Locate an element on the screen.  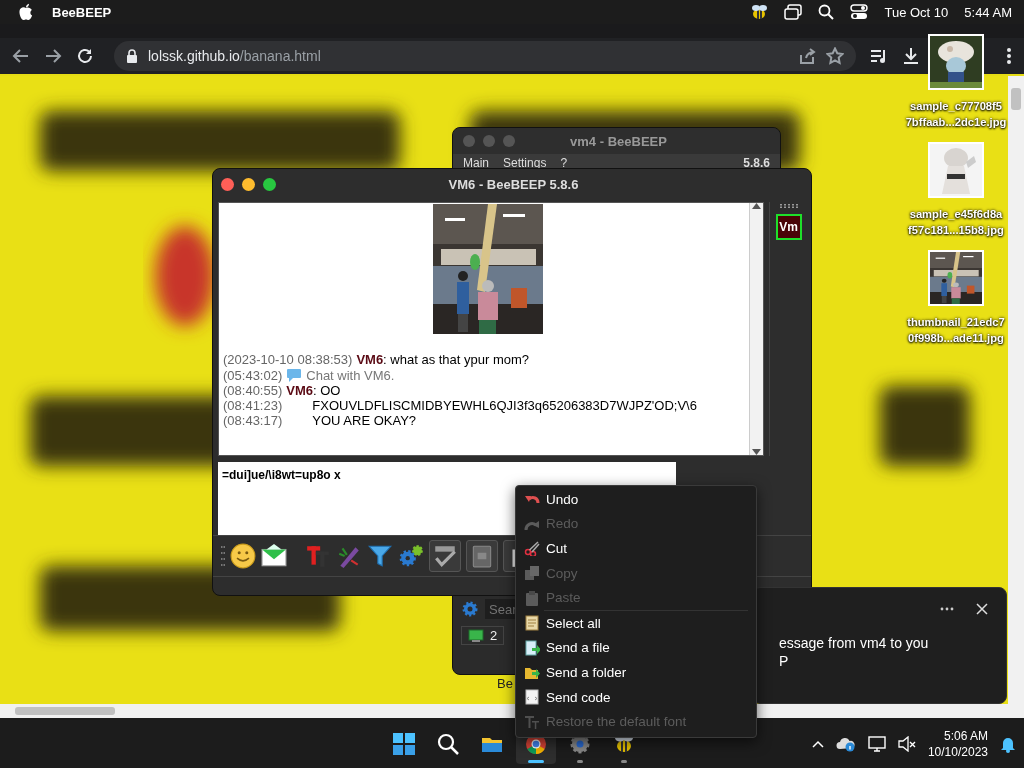
clock: 5:06 AM 10/10/2023 is located at coordinates (957, 744).